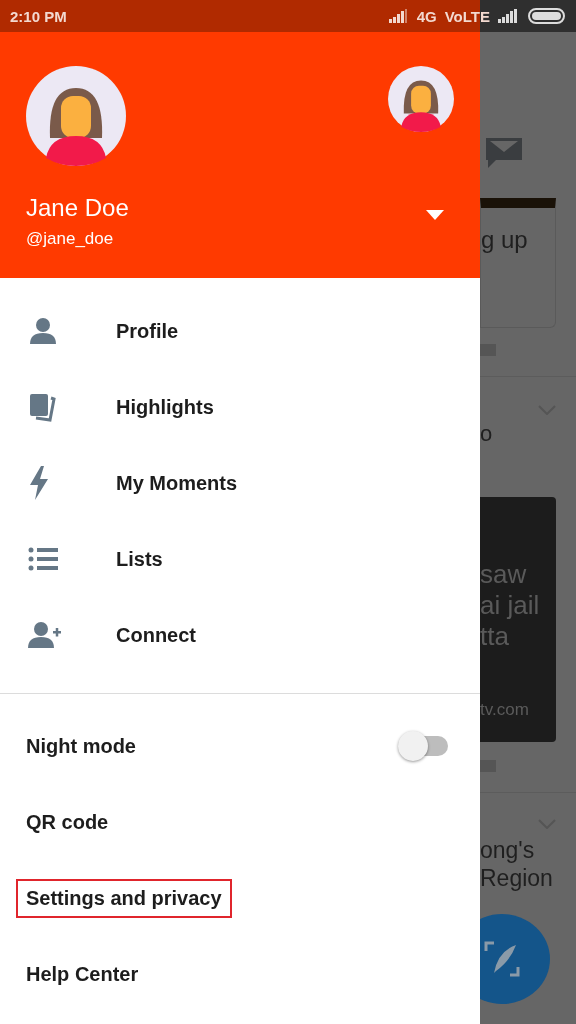 Image resolution: width=576 pixels, height=1024 pixels. What do you see at coordinates (77, 208) in the screenshot?
I see `account-name: Jane Doe` at bounding box center [77, 208].